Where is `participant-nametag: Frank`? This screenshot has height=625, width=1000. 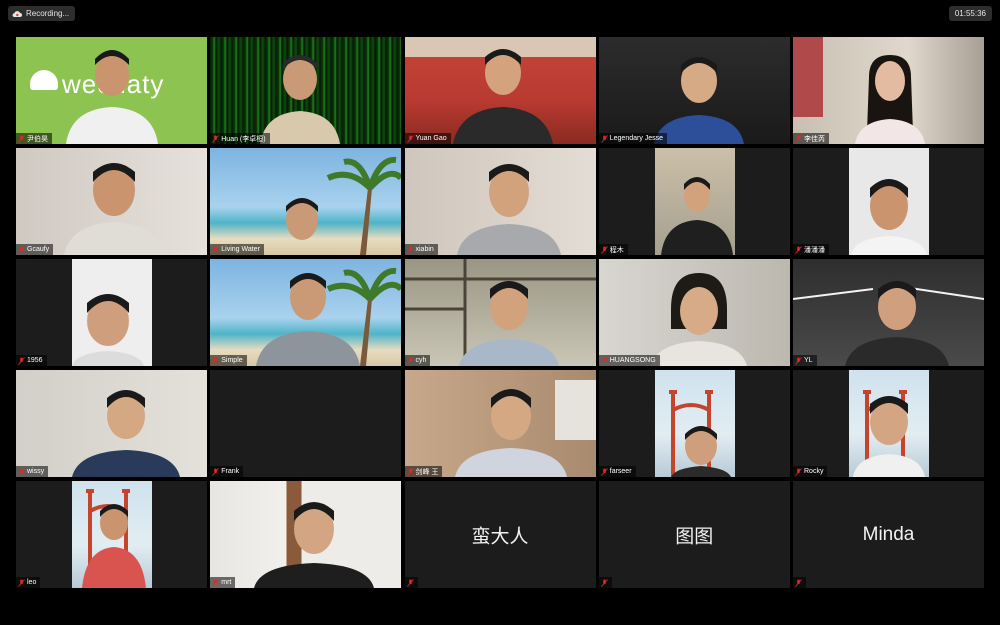 participant-nametag: Frank is located at coordinates (227, 471).